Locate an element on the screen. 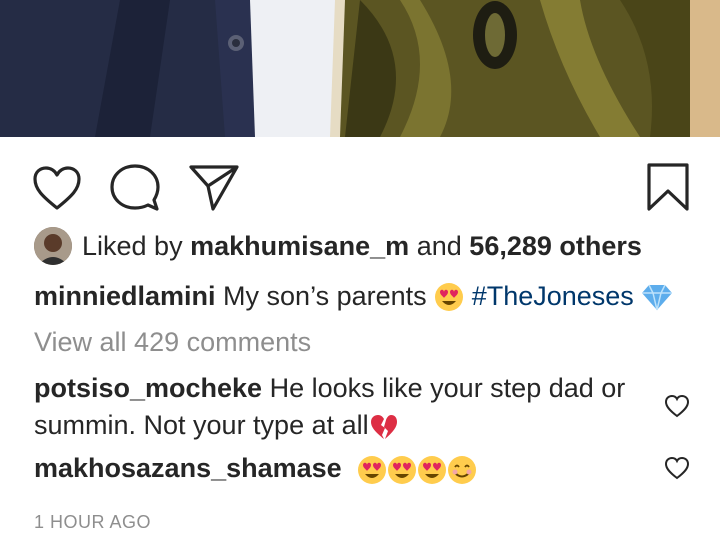 The image size is (720, 544). avatar is located at coordinates (53, 246).